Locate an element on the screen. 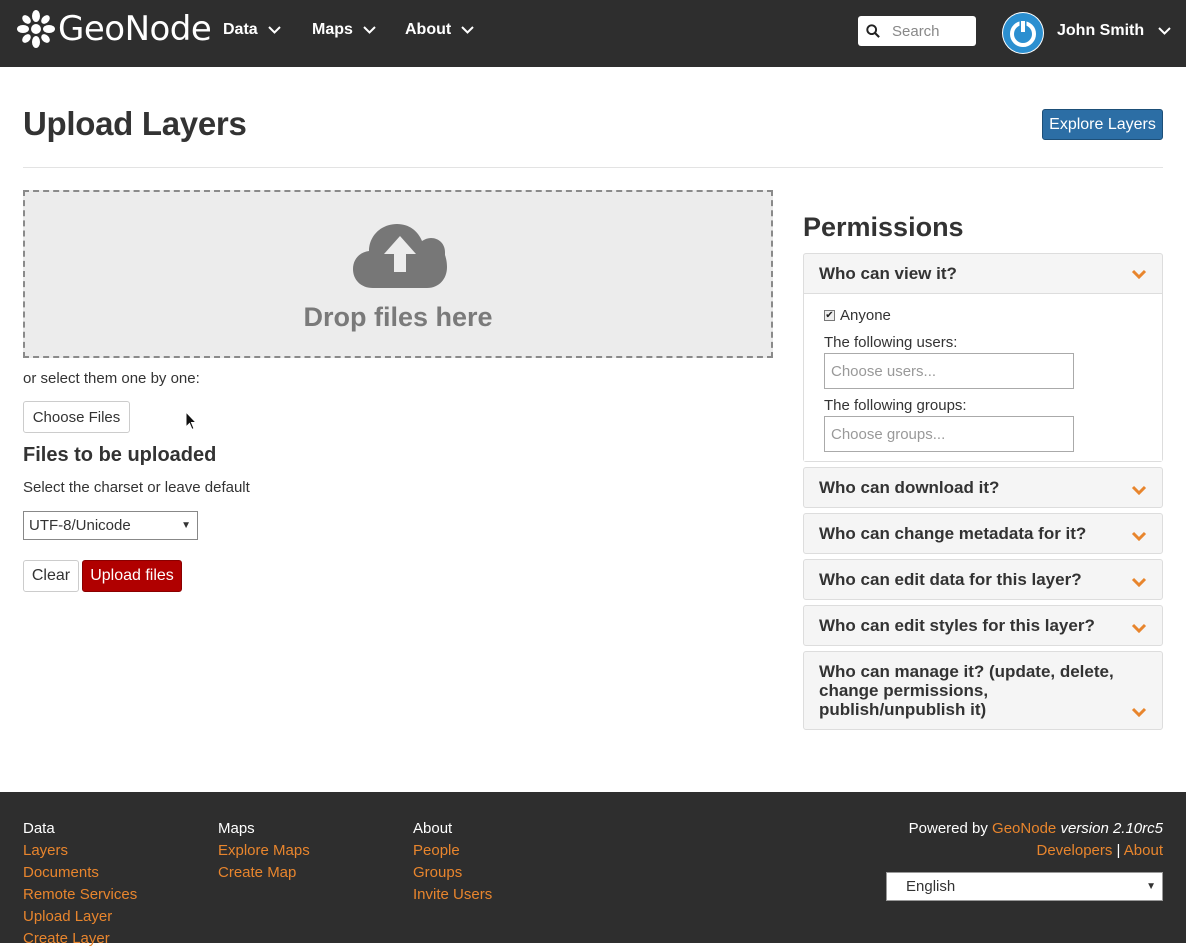  anyone-checkbox: ✔ Anyone is located at coordinates (857, 315).